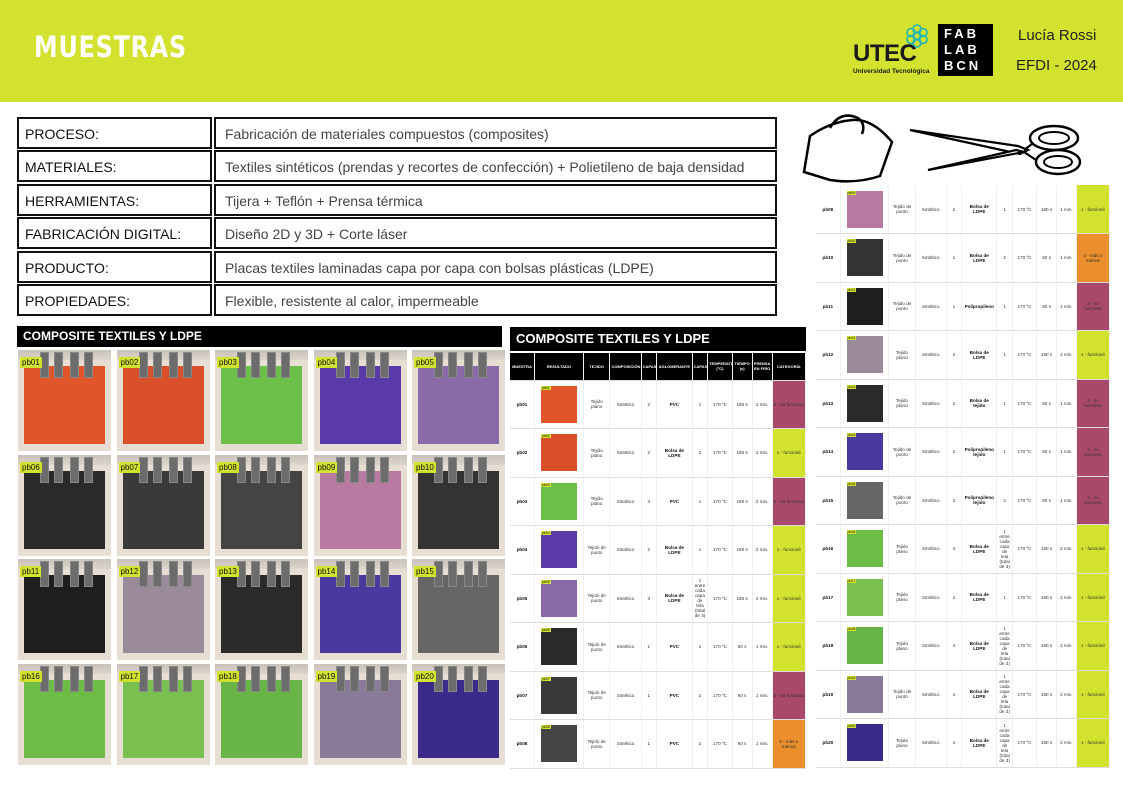 The width and height of the screenshot is (1123, 794). What do you see at coordinates (1004, 549) in the screenshot?
I see `cell-capas_aglo: 1 entre cada capa de tela (total de 3)` at bounding box center [1004, 549].